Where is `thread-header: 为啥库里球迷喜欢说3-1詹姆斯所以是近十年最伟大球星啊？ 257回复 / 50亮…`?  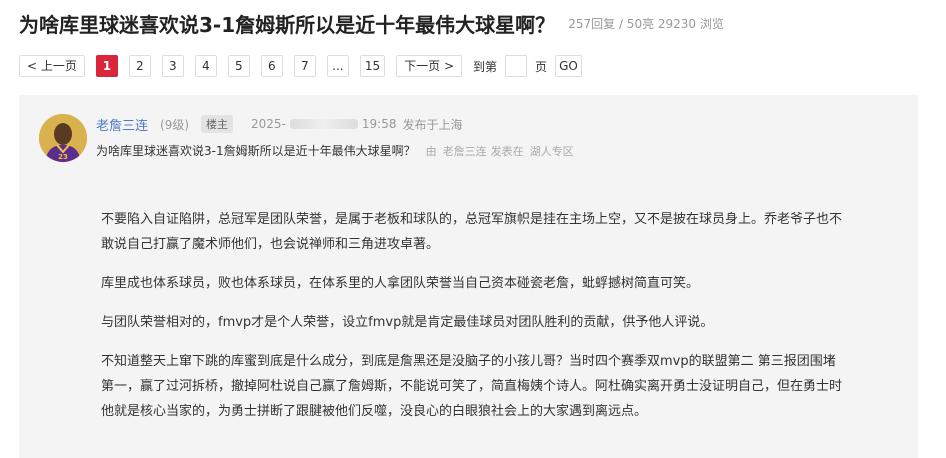 thread-header: 为啥库里球迷喜欢说3-1詹姆斯所以是近十年最伟大球星啊？ 257回复 / 50亮… is located at coordinates (476, 23).